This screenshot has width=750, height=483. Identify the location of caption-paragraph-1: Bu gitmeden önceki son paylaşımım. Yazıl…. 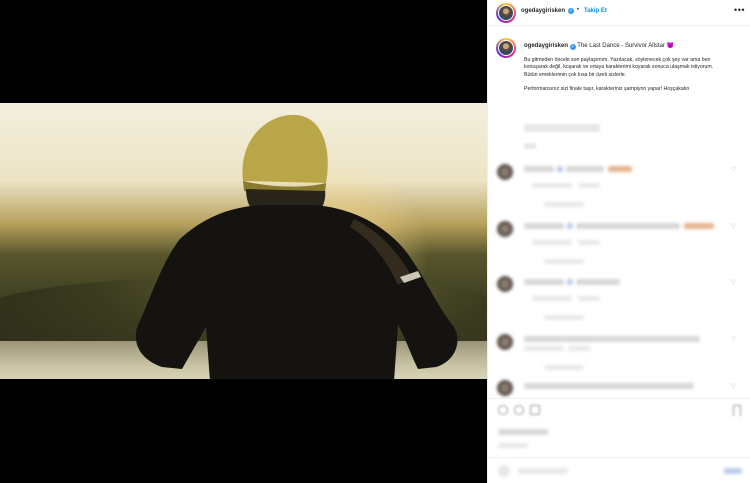
(619, 67).